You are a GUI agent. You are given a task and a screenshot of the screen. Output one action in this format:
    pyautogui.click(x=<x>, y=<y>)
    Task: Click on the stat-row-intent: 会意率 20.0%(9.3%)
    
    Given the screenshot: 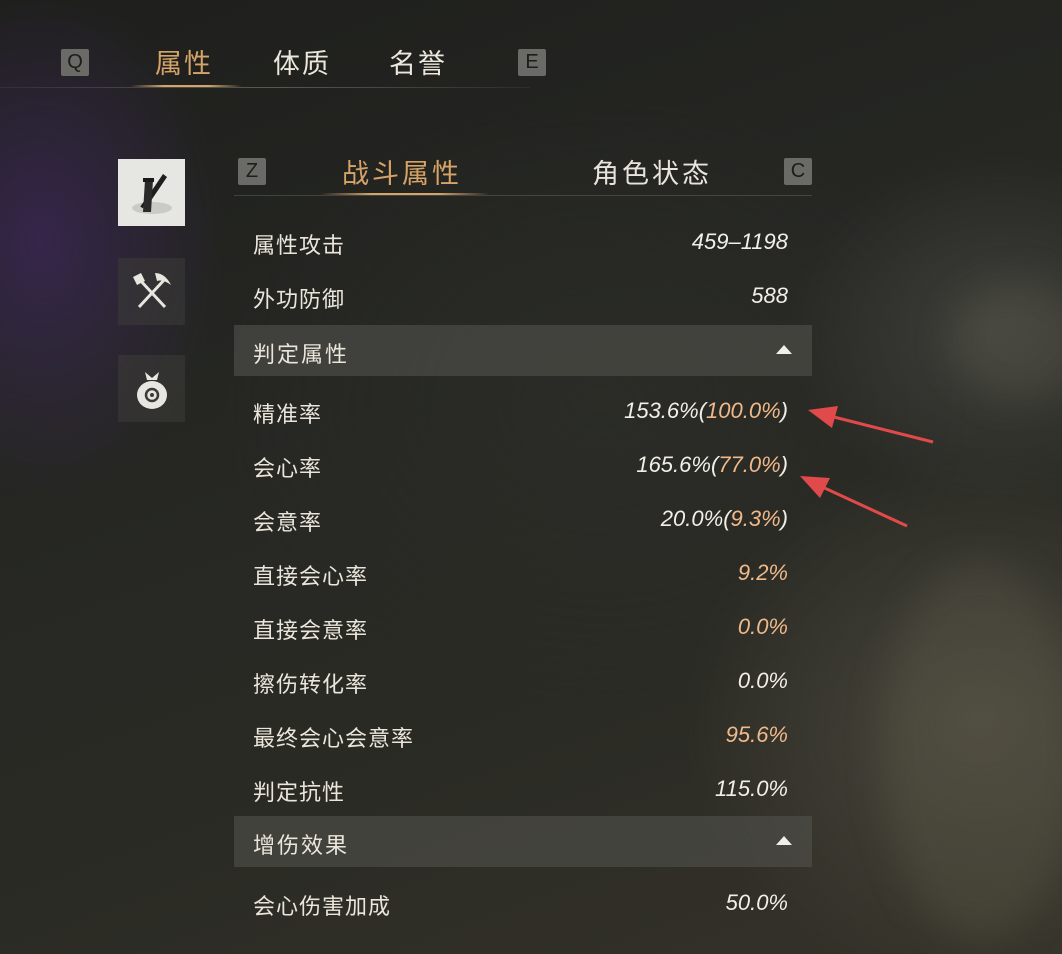 What is the action you would take?
    pyautogui.click(x=523, y=519)
    